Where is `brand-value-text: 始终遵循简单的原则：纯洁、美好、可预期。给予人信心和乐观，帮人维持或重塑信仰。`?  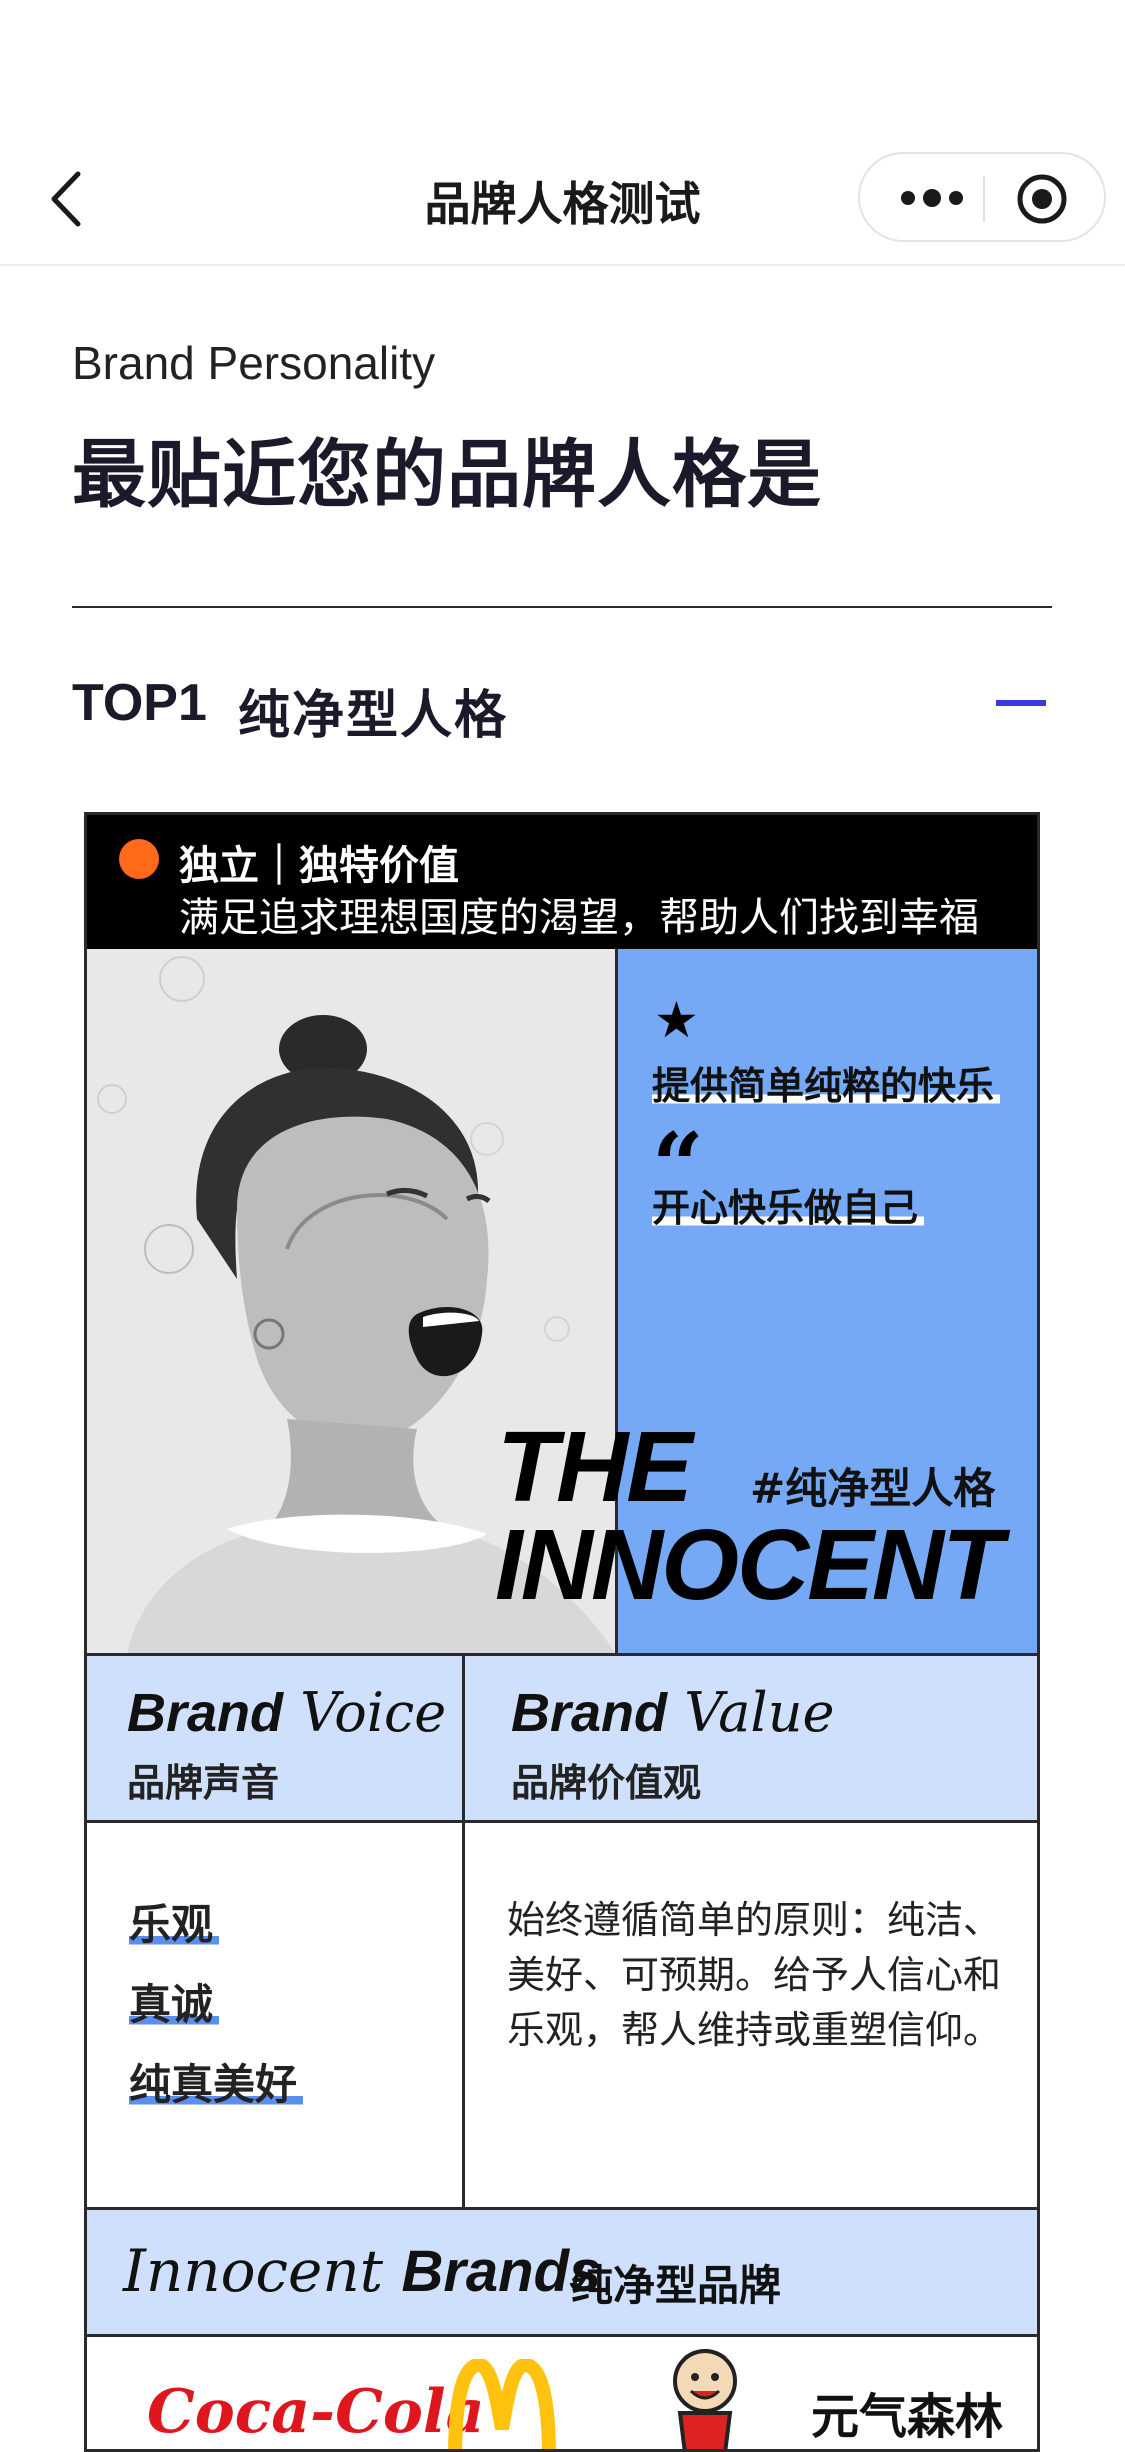
brand-value-text: 始终遵循简单的原则：纯洁、美好、可预期。给予人信心和乐观，帮人维持或重塑信仰。 is located at coordinates (754, 1975).